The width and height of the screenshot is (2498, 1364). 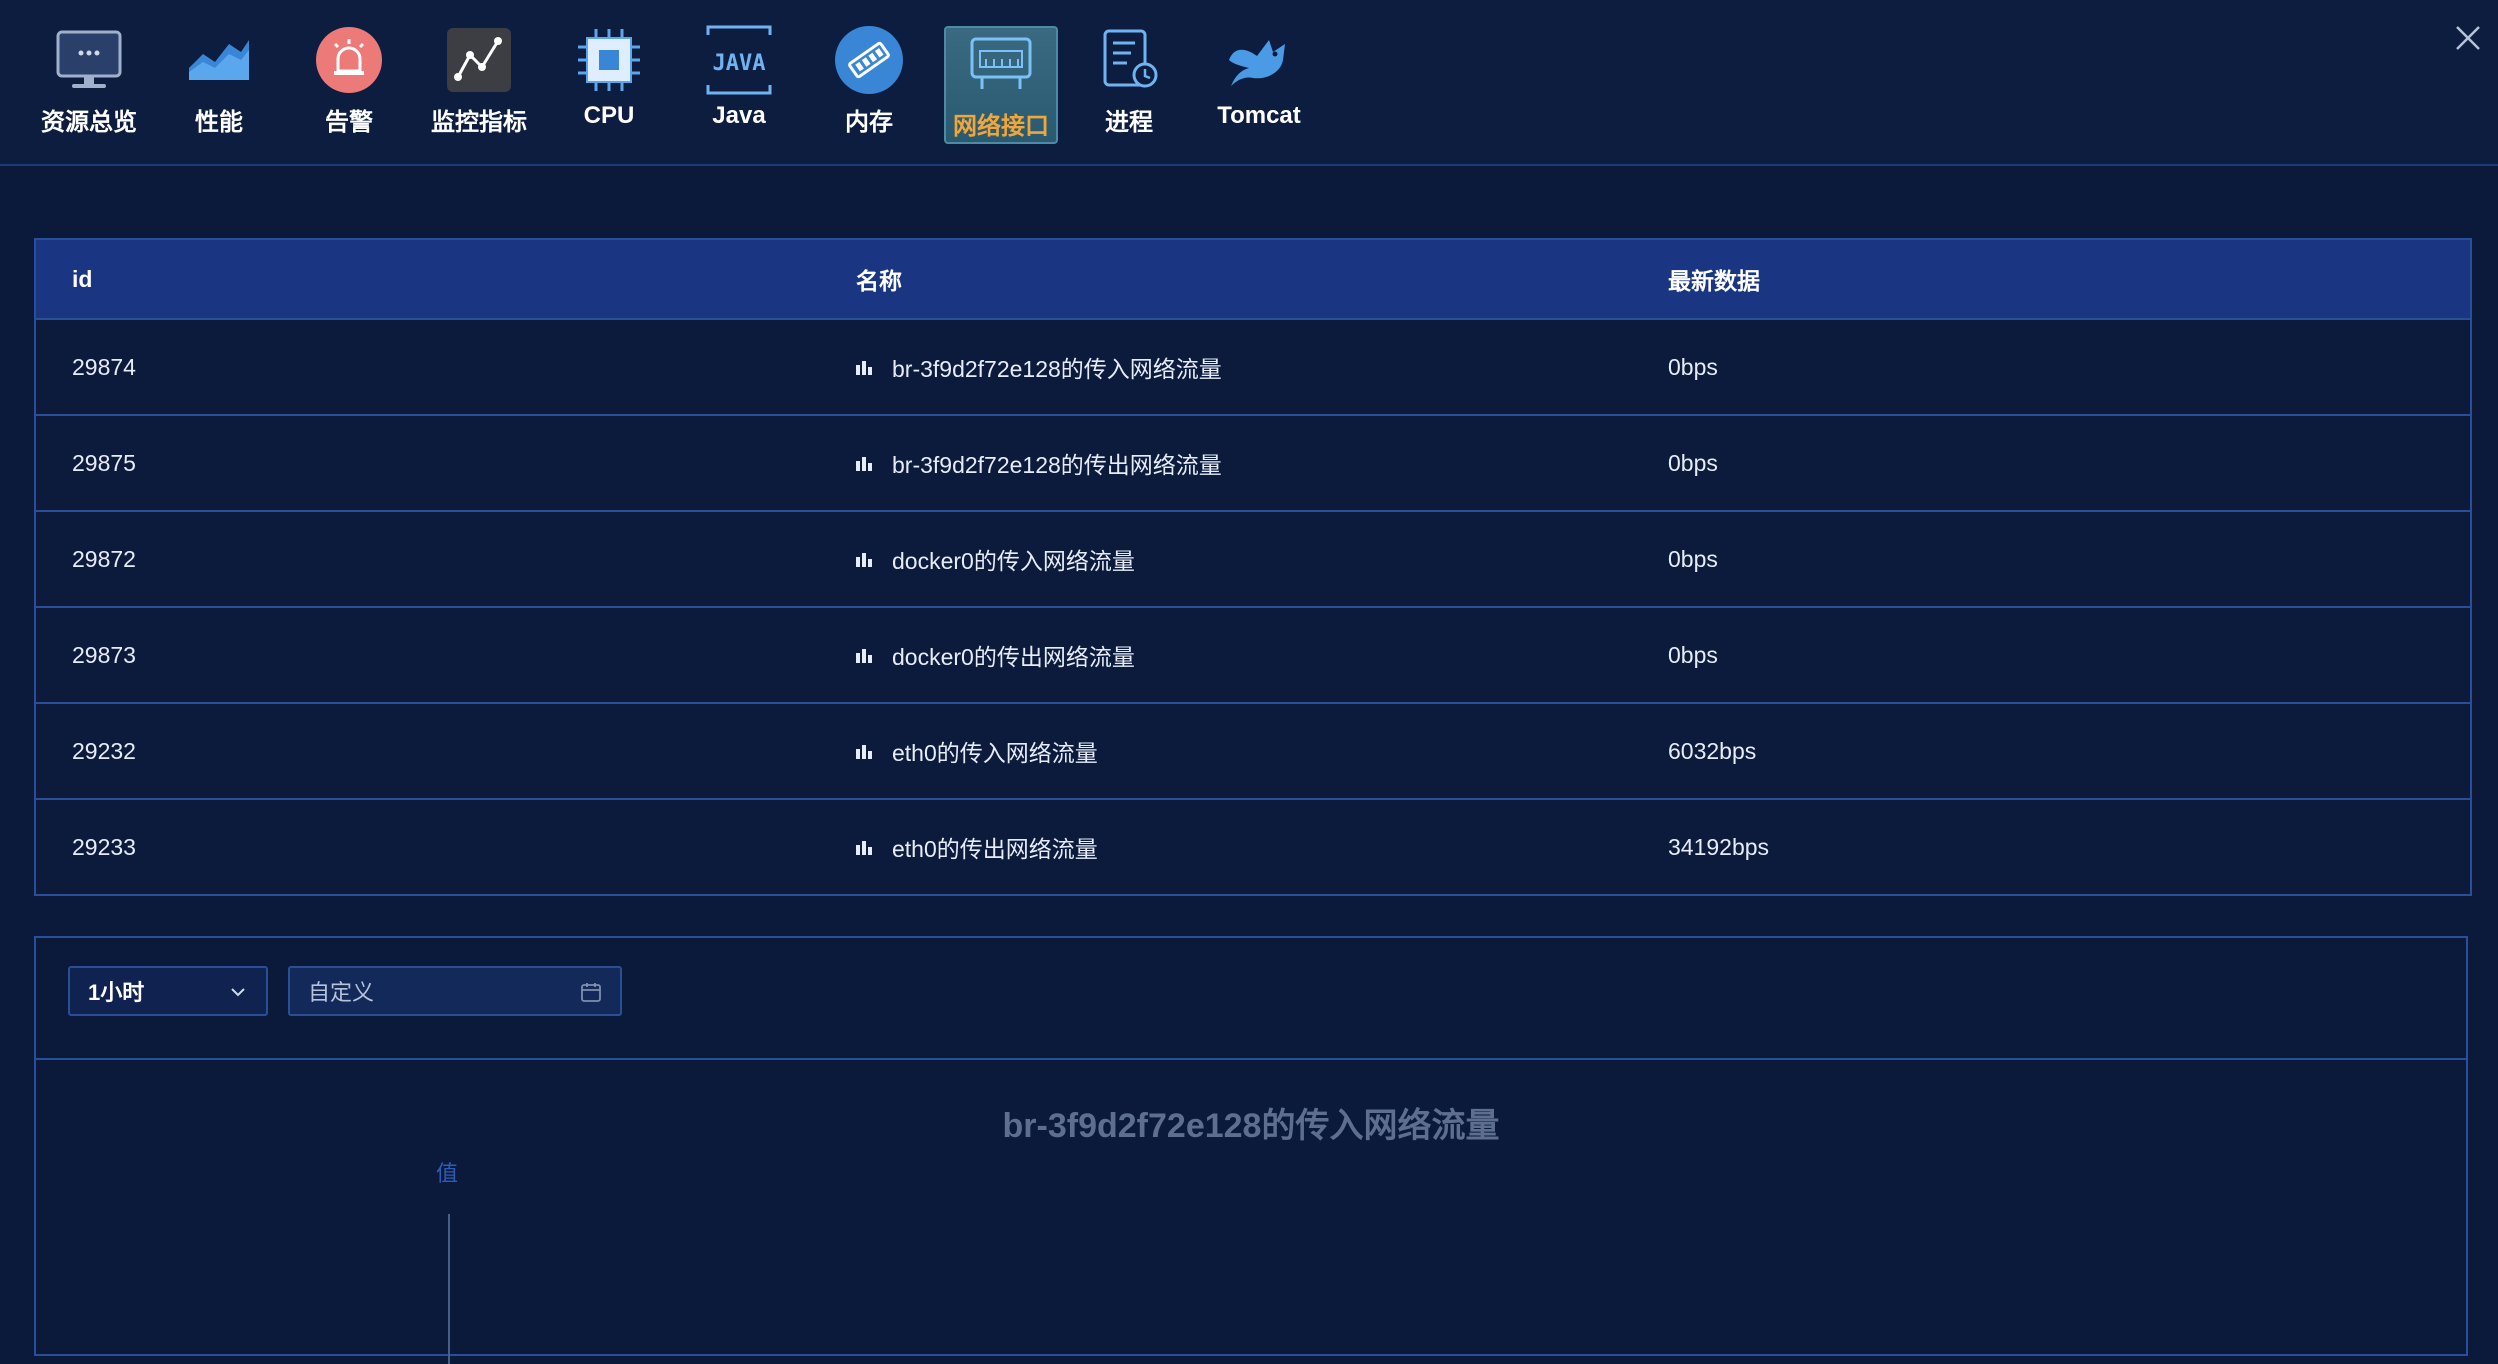 I want to click on tool-java: JAVA Java, so click(x=739, y=81).